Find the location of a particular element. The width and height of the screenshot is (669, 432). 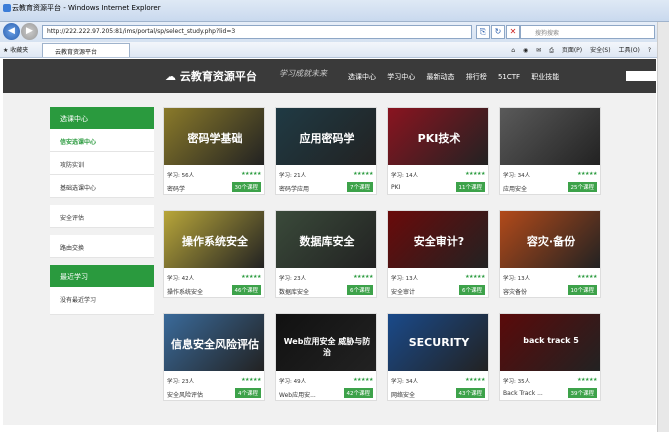

course-card: 数据库安全 学习: 23人 ★★★★★ 数据库安全 6个课程 is located at coordinates (326, 254).